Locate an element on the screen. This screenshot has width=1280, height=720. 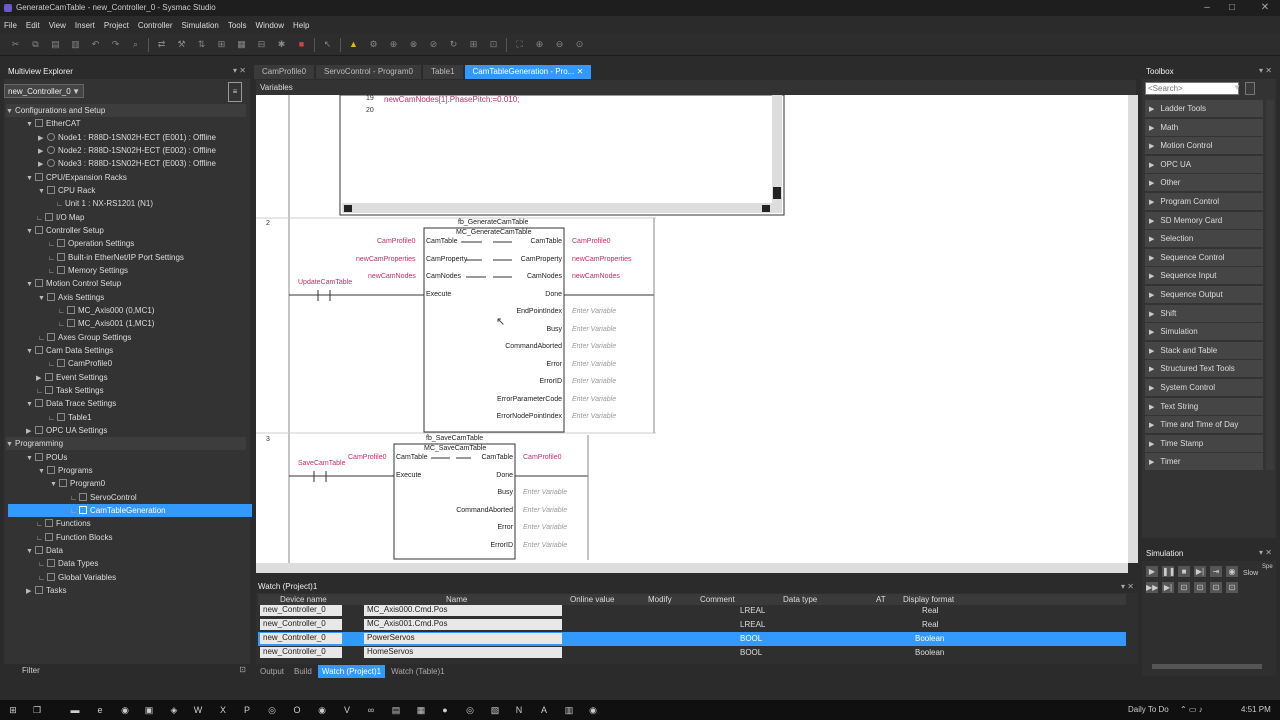
tree-item-pous: ▼ POUs is located at coordinates (146, 457).